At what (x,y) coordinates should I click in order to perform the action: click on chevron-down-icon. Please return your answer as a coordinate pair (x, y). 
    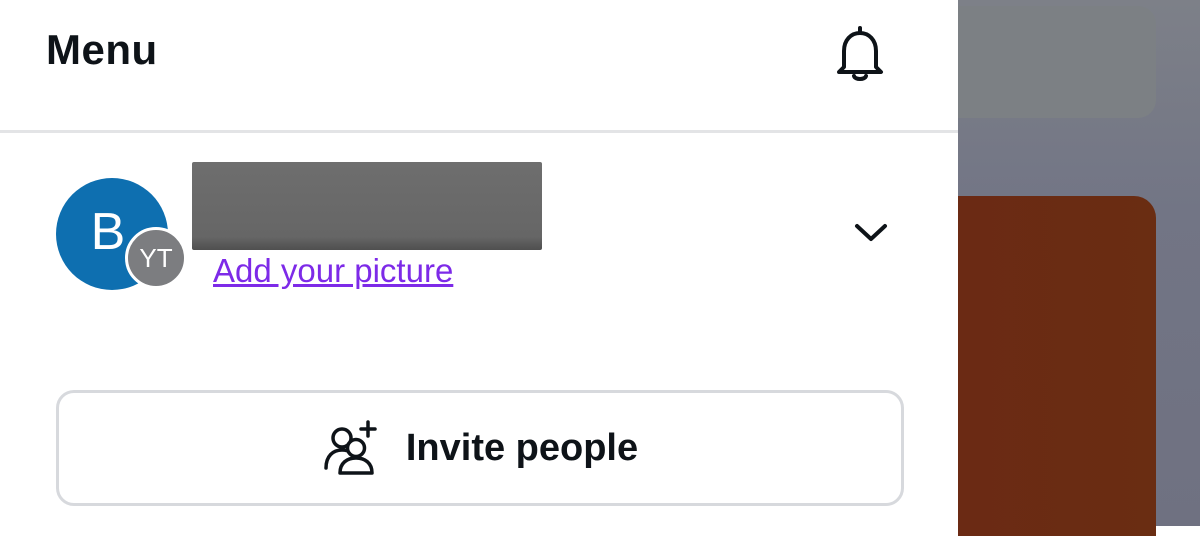
    Looking at the image, I should click on (871, 232).